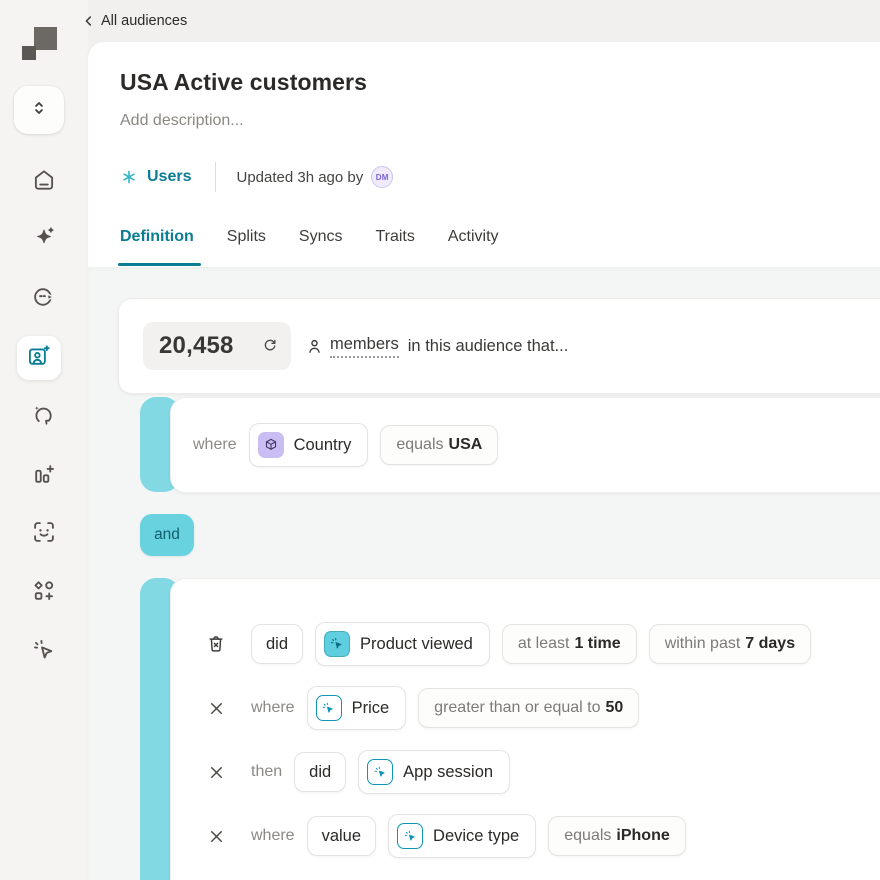  Describe the element at coordinates (370, 707) in the screenshot. I see `property-label: Price` at that location.